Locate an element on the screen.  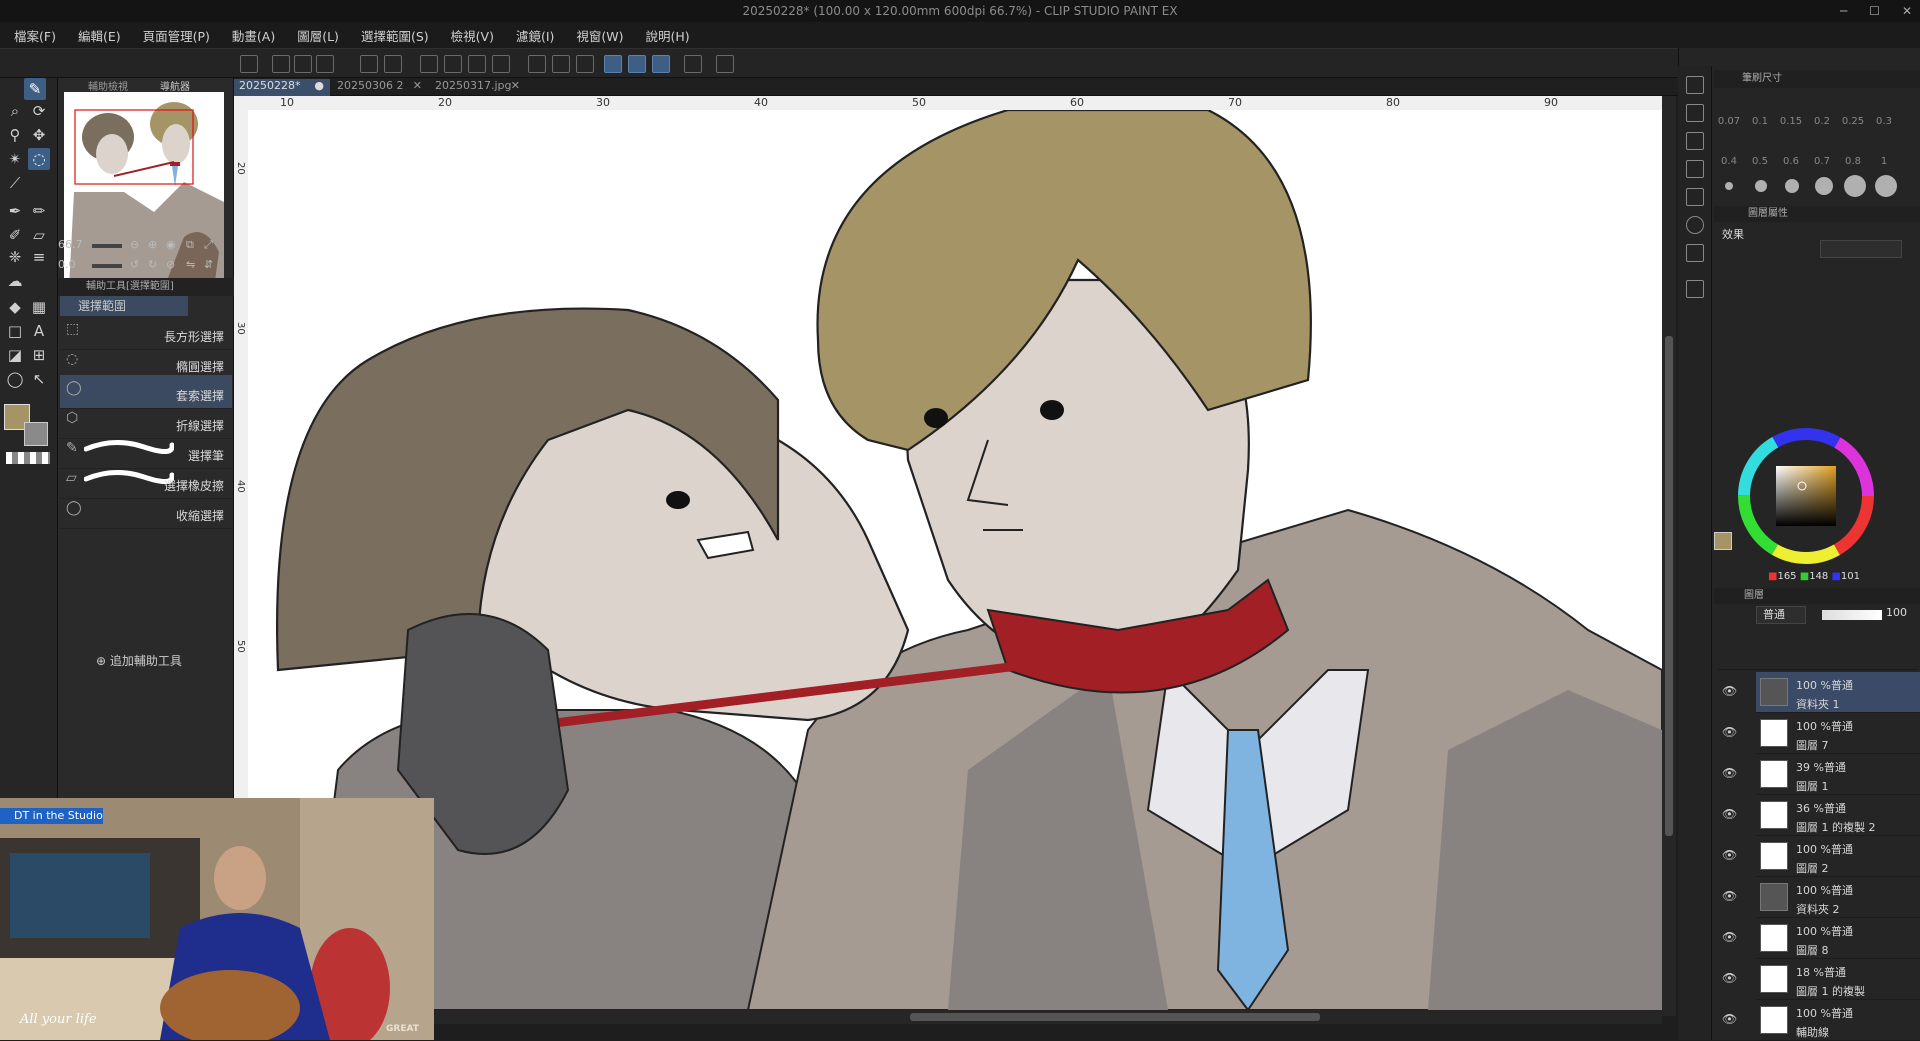
layer-row: 👁 100 %普通 資料夾 2 is located at coordinates (1821, 897).